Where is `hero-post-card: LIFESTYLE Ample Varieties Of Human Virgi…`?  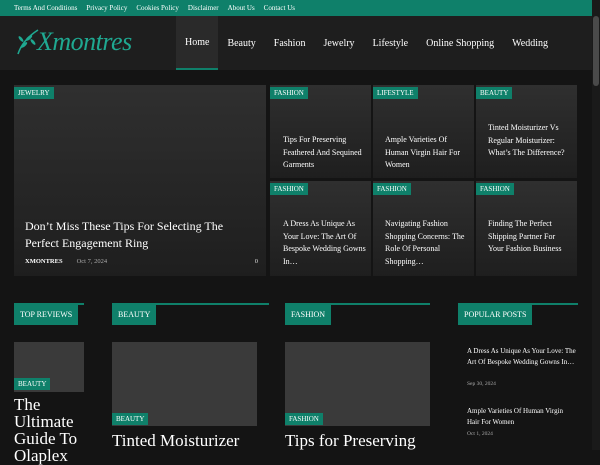 hero-post-card: LIFESTYLE Ample Varieties Of Human Virgi… is located at coordinates (423, 131).